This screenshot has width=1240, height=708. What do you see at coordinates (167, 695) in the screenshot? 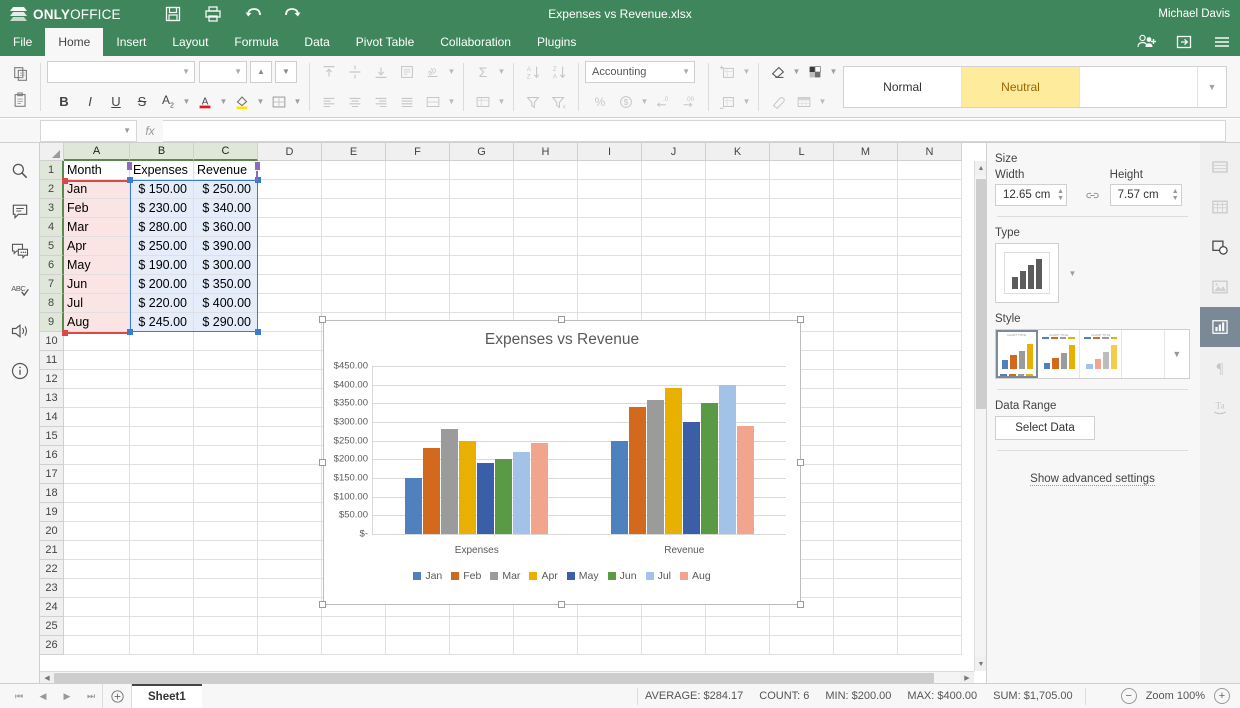
I see `sheet-tab-sheet1: Sheet1` at bounding box center [167, 695].